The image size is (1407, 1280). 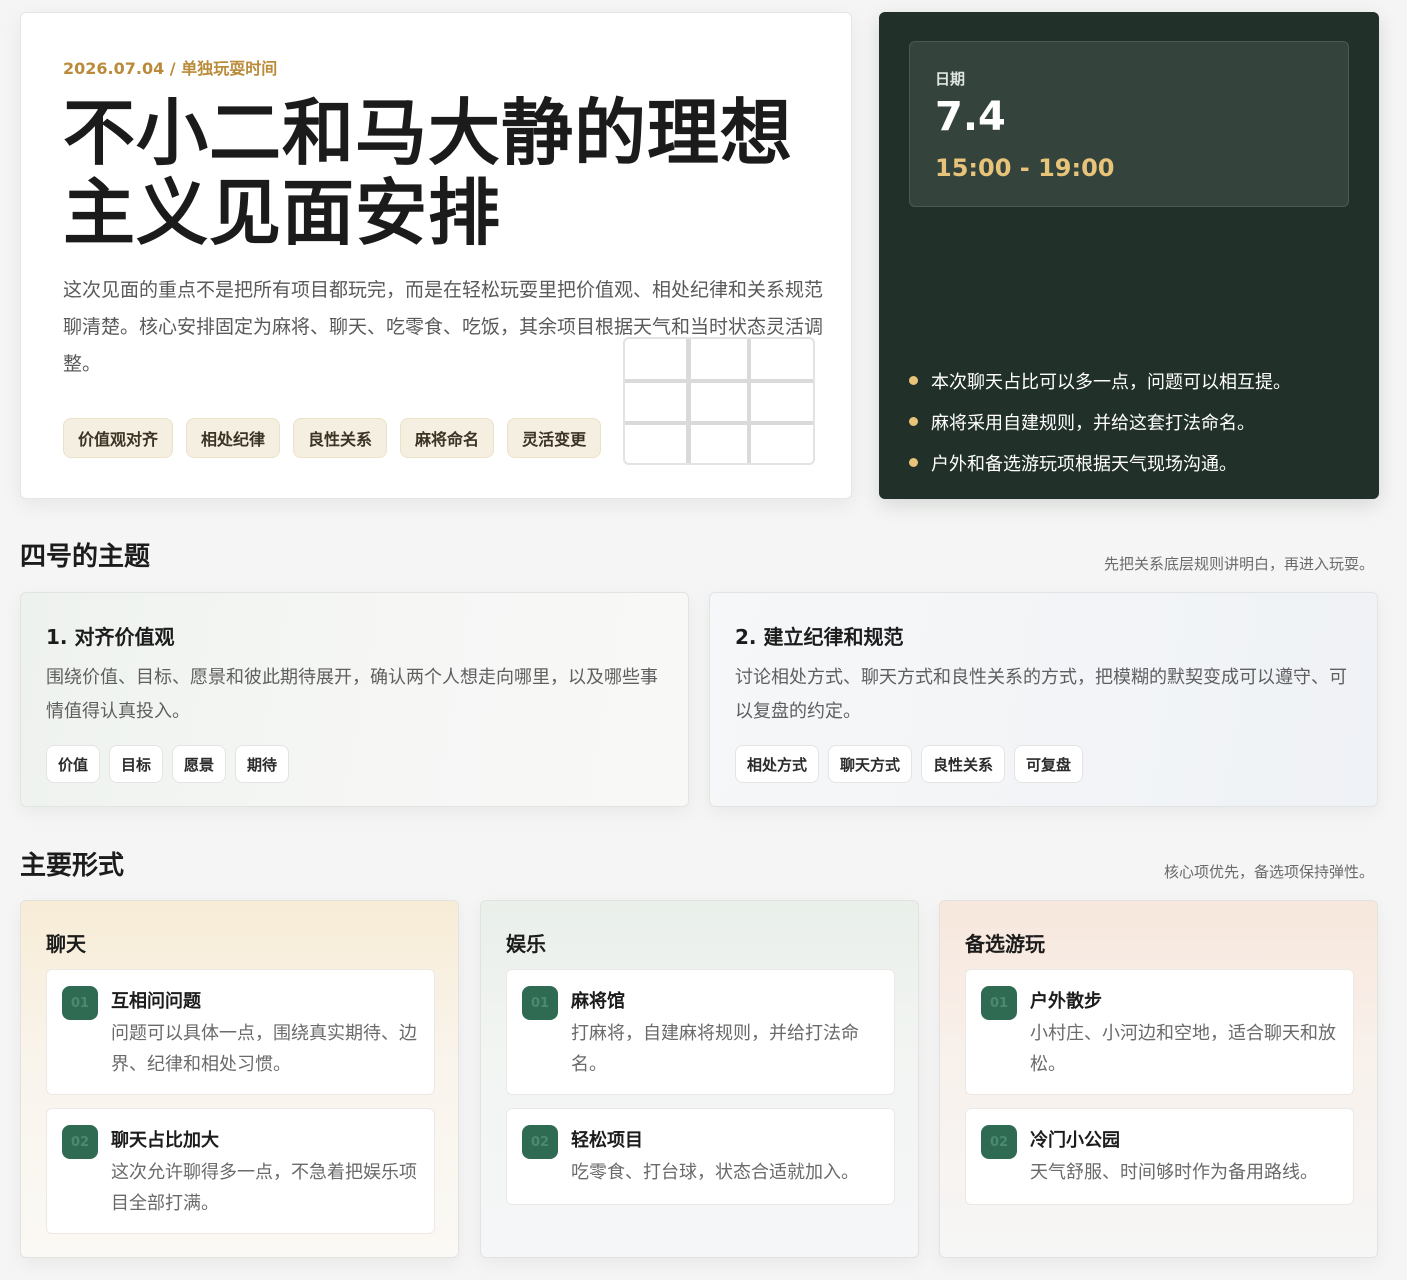 I want to click on note-item: 户外和备选游玩项根据天气现场沟通。, so click(x=1100, y=462).